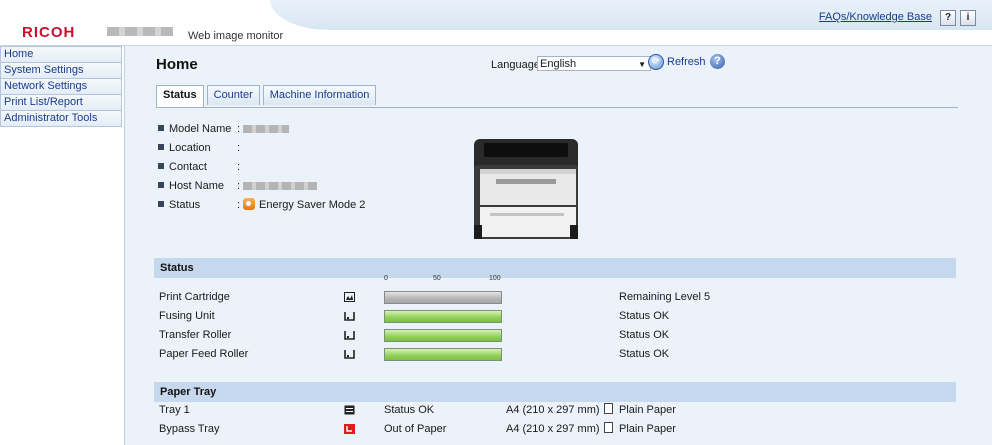 The height and width of the screenshot is (445, 992). What do you see at coordinates (140, 31) in the screenshot?
I see `model-name-redacted` at bounding box center [140, 31].